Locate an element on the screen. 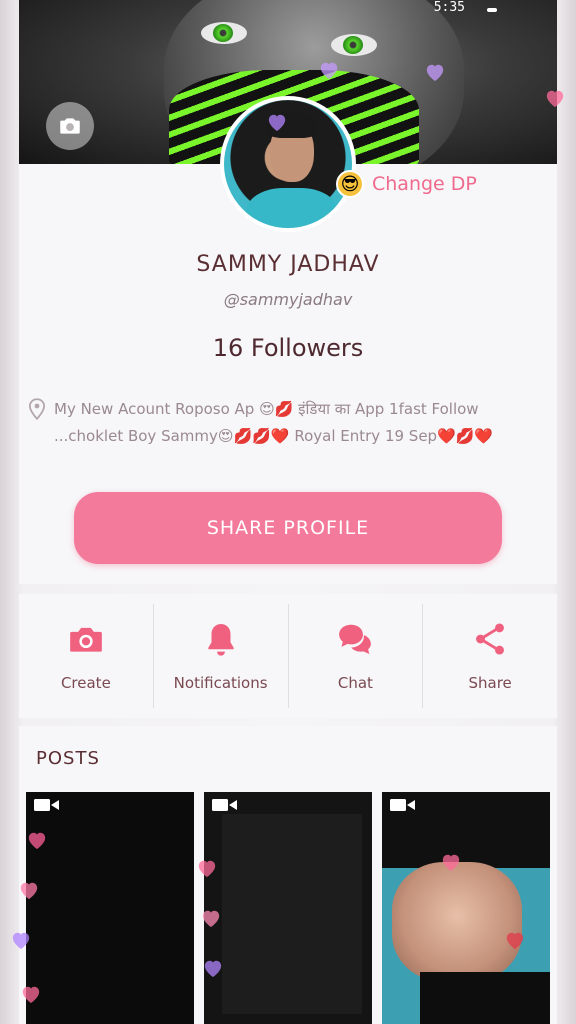 The height and width of the screenshot is (1024, 576). change-cover-button is located at coordinates (70, 126).